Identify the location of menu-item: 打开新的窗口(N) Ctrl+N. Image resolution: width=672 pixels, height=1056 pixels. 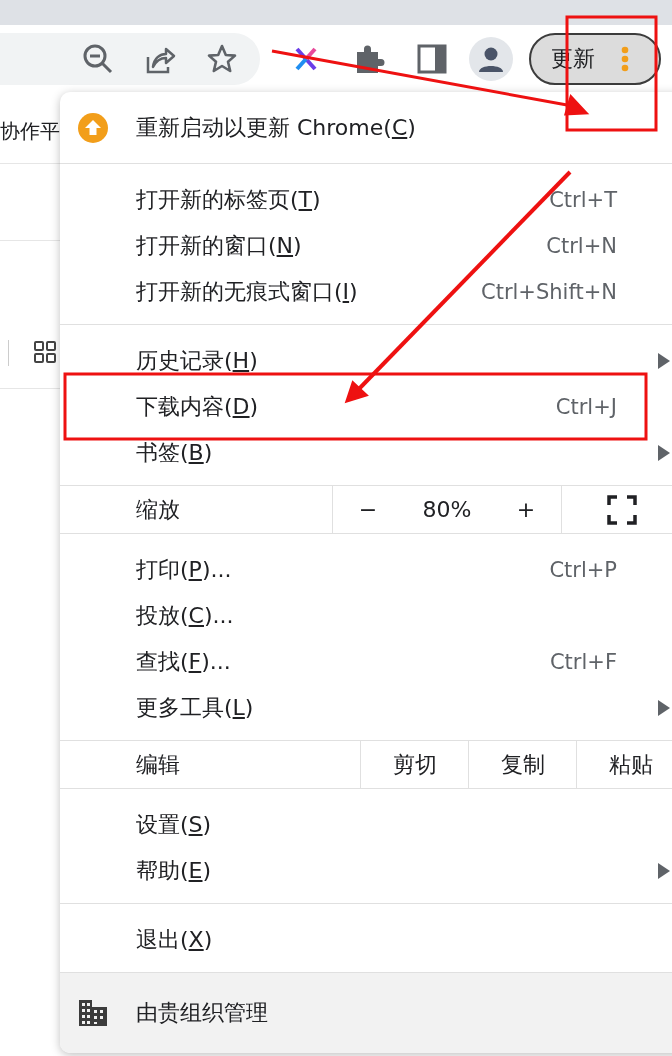
(366, 246).